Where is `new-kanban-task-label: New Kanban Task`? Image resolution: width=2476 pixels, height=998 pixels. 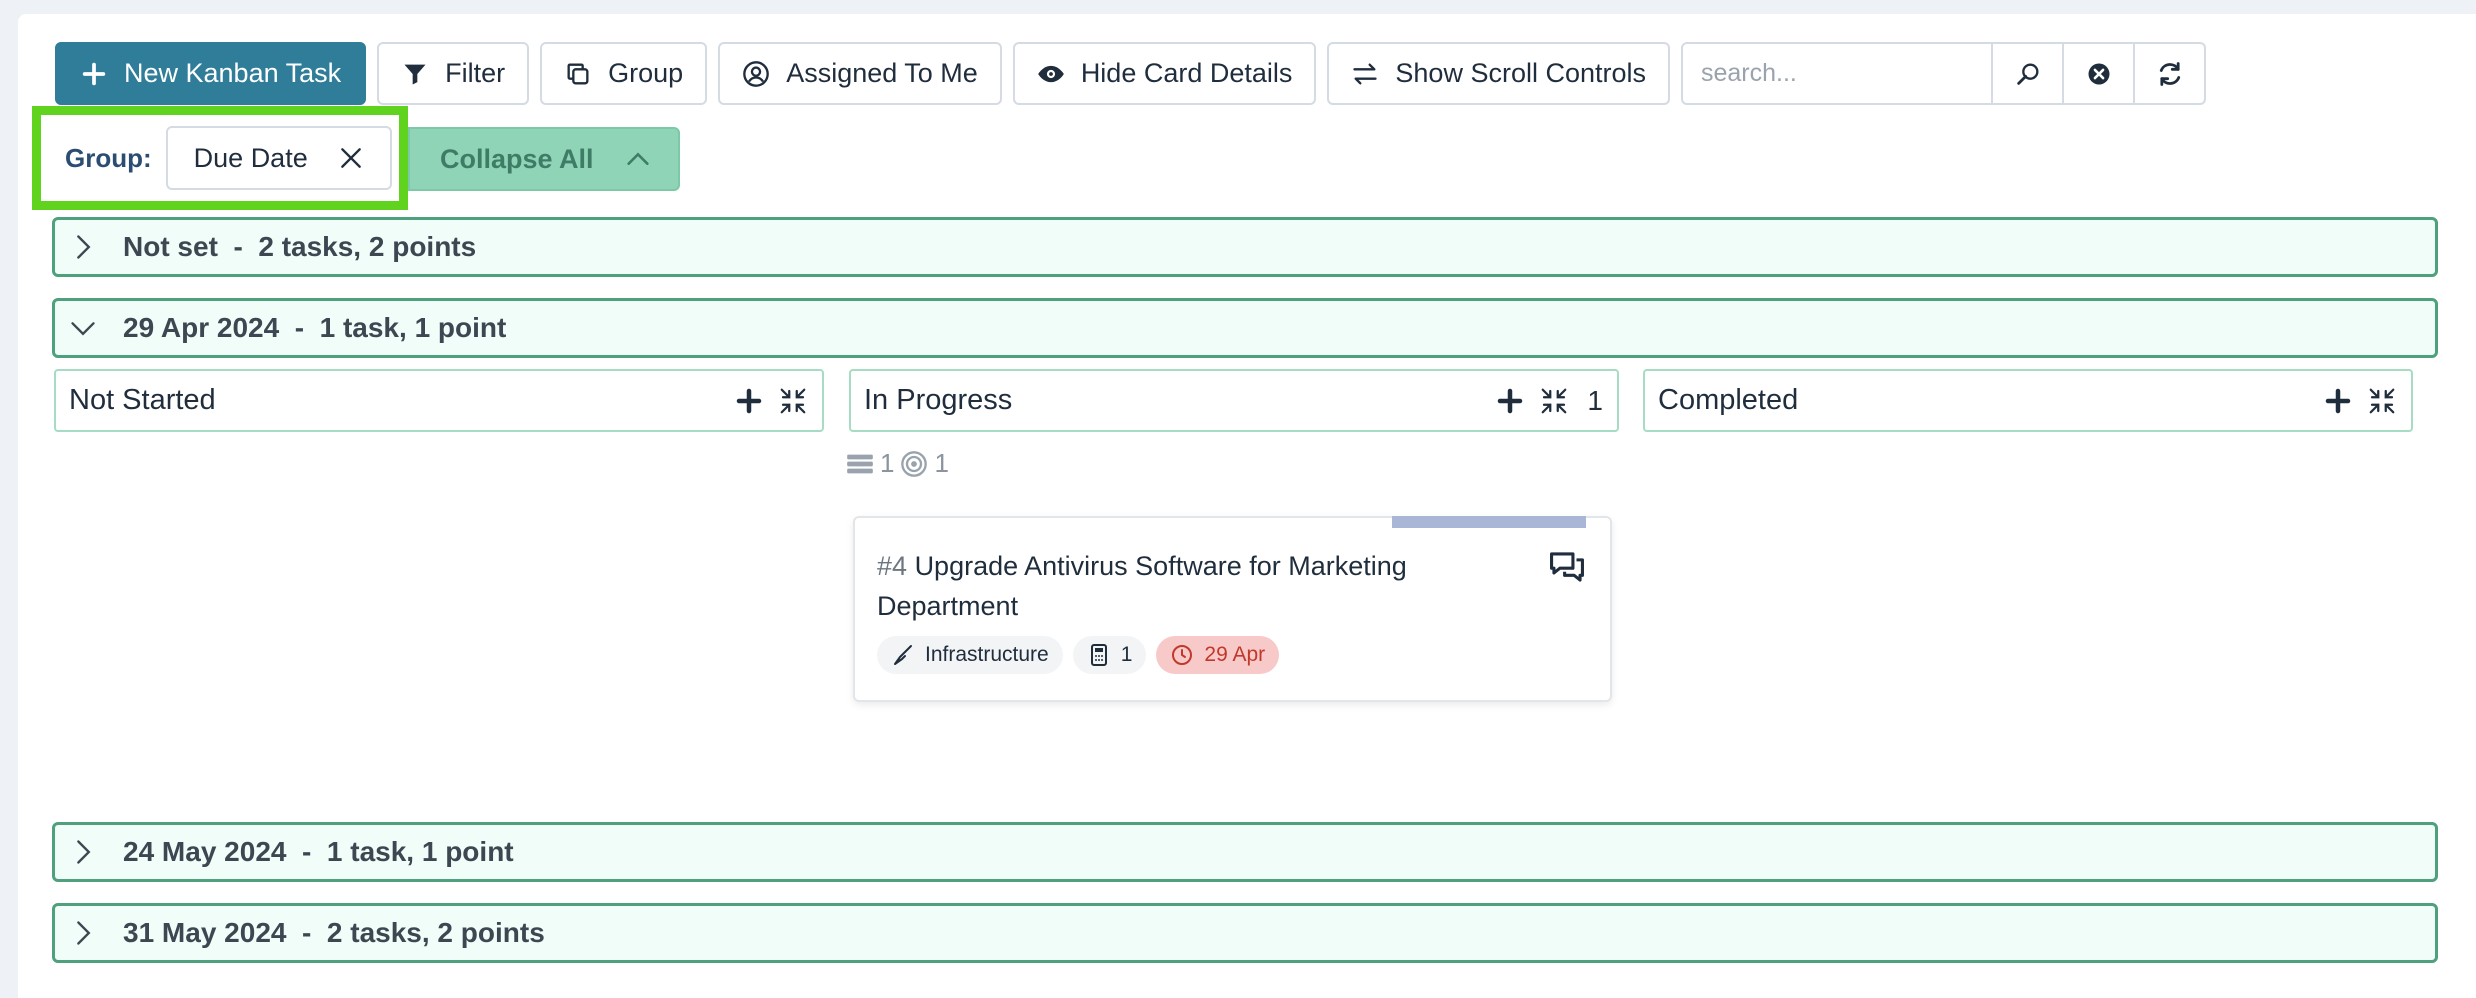 new-kanban-task-label: New Kanban Task is located at coordinates (233, 73).